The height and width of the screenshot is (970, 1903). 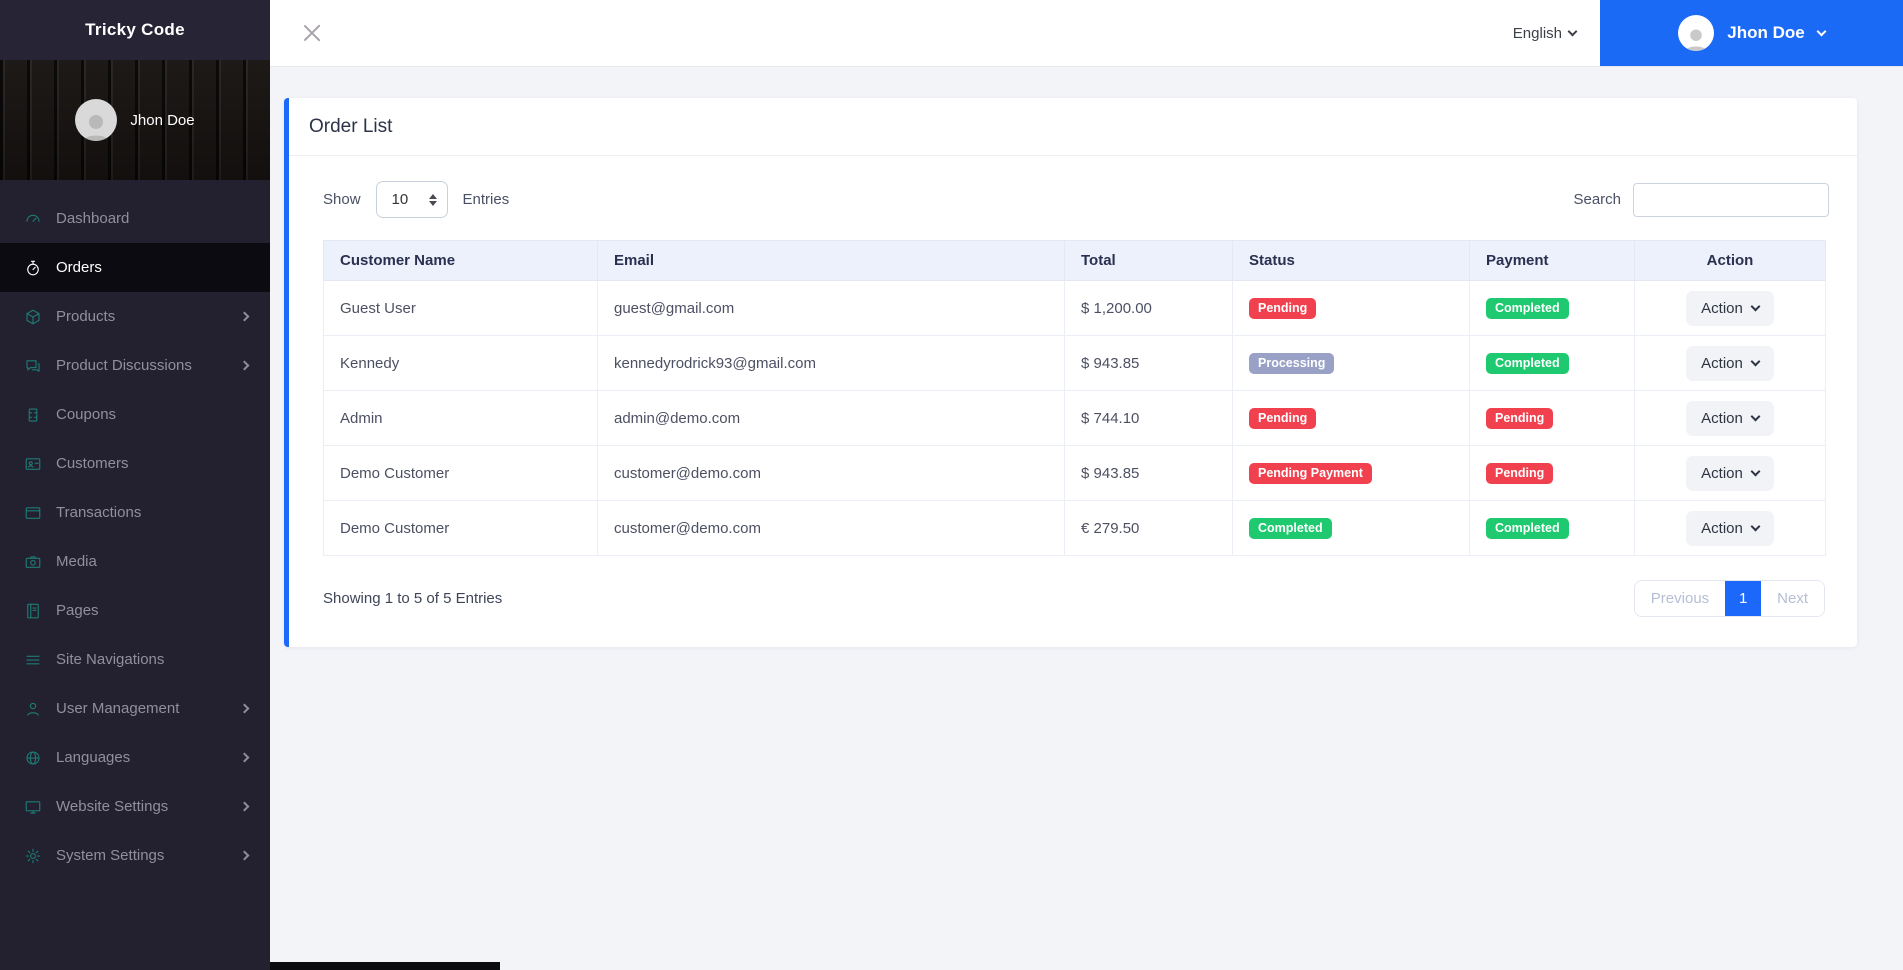 I want to click on email-cell: admin@demo.com, so click(x=831, y=418).